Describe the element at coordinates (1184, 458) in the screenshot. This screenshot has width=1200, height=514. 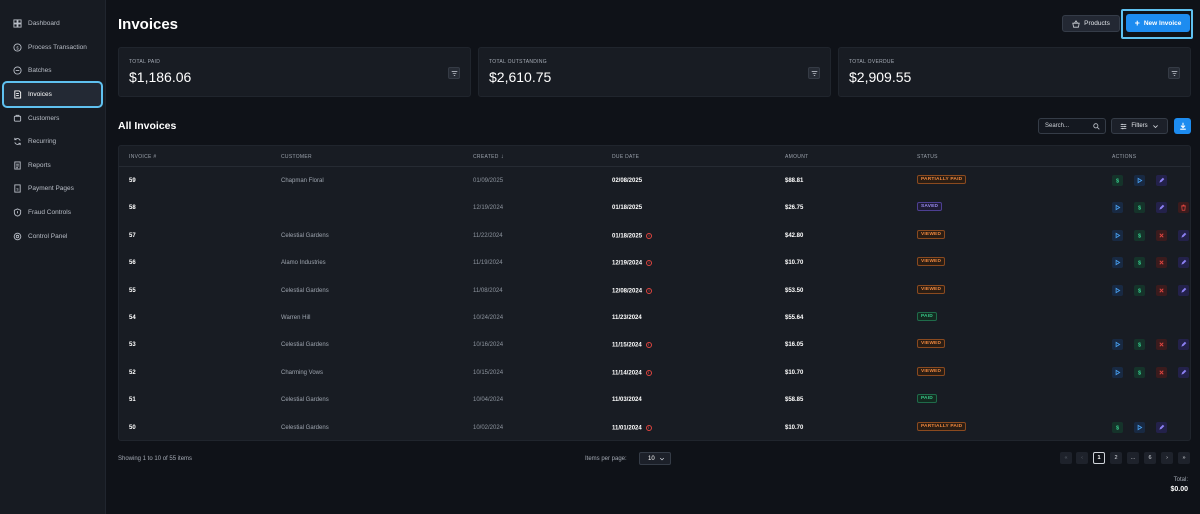
I see `last-page-button: »` at that location.